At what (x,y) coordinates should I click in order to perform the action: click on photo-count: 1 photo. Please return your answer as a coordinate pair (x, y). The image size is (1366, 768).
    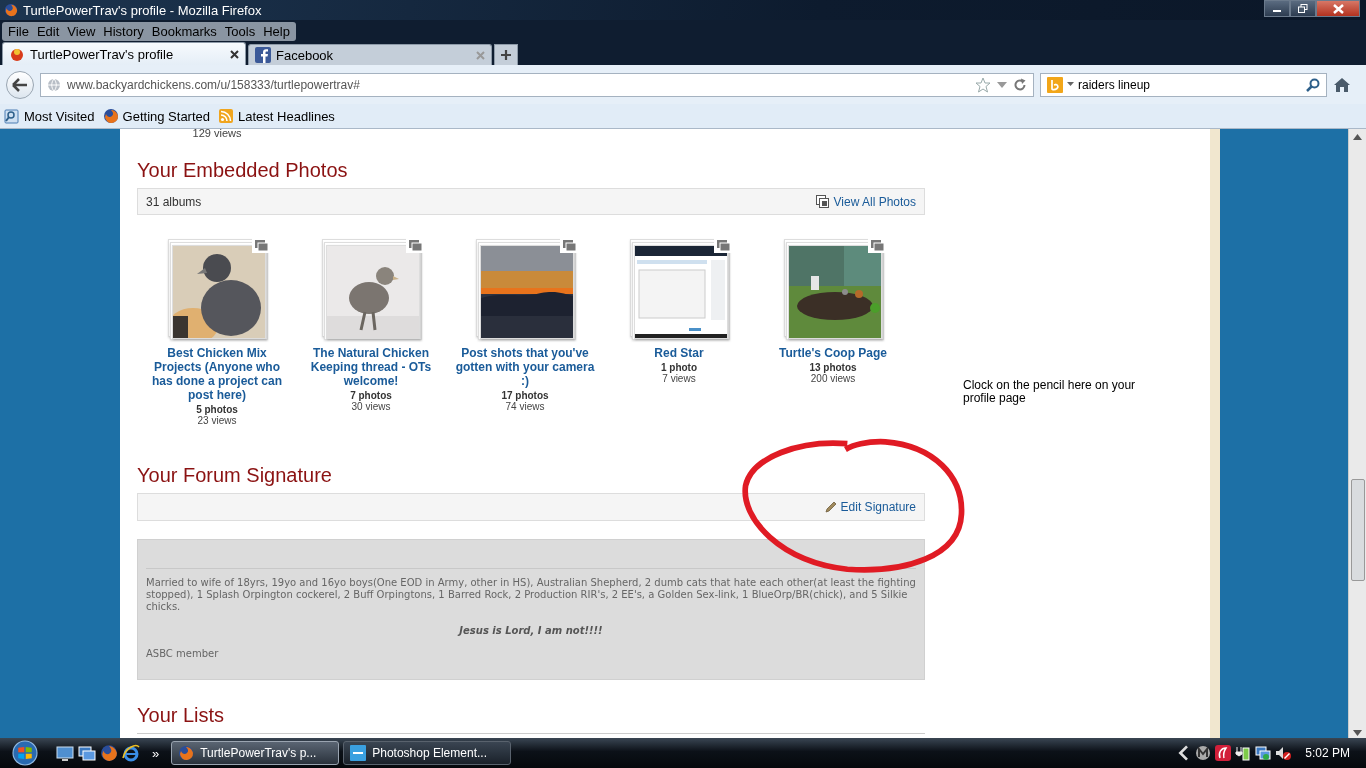
    Looking at the image, I should click on (679, 368).